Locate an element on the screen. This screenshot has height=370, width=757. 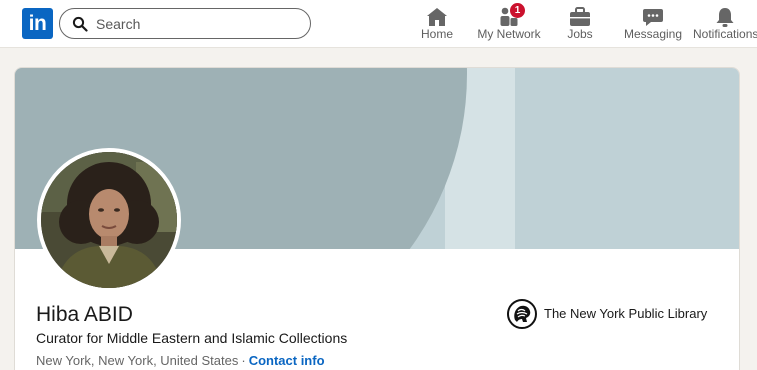
nav-messaging: Messaging is located at coordinates (653, 24).